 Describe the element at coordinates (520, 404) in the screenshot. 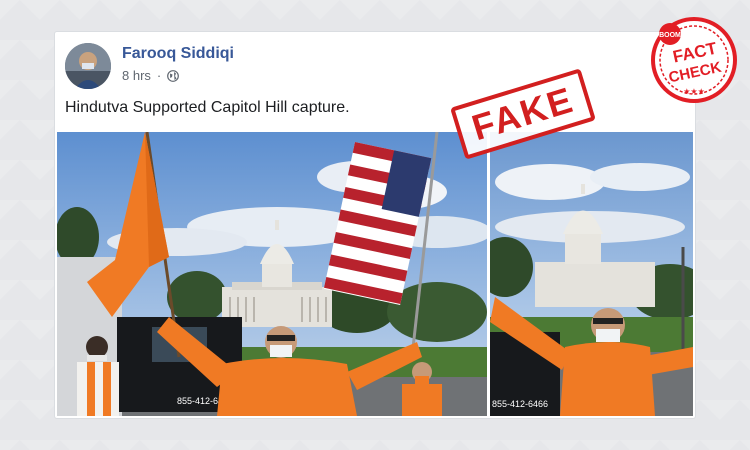

I see `truck-phone-number-2: 855-412-6466` at that location.